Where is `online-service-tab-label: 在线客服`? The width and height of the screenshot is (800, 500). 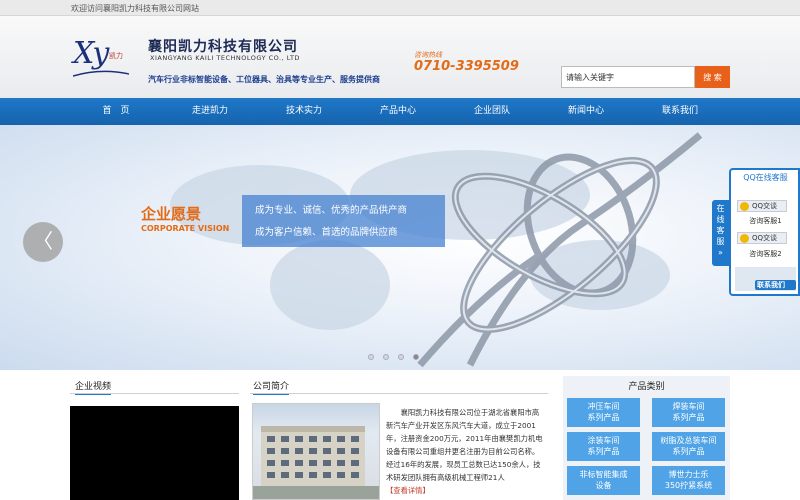
online-service-tab-label: 在线客服 is located at coordinates (720, 225).